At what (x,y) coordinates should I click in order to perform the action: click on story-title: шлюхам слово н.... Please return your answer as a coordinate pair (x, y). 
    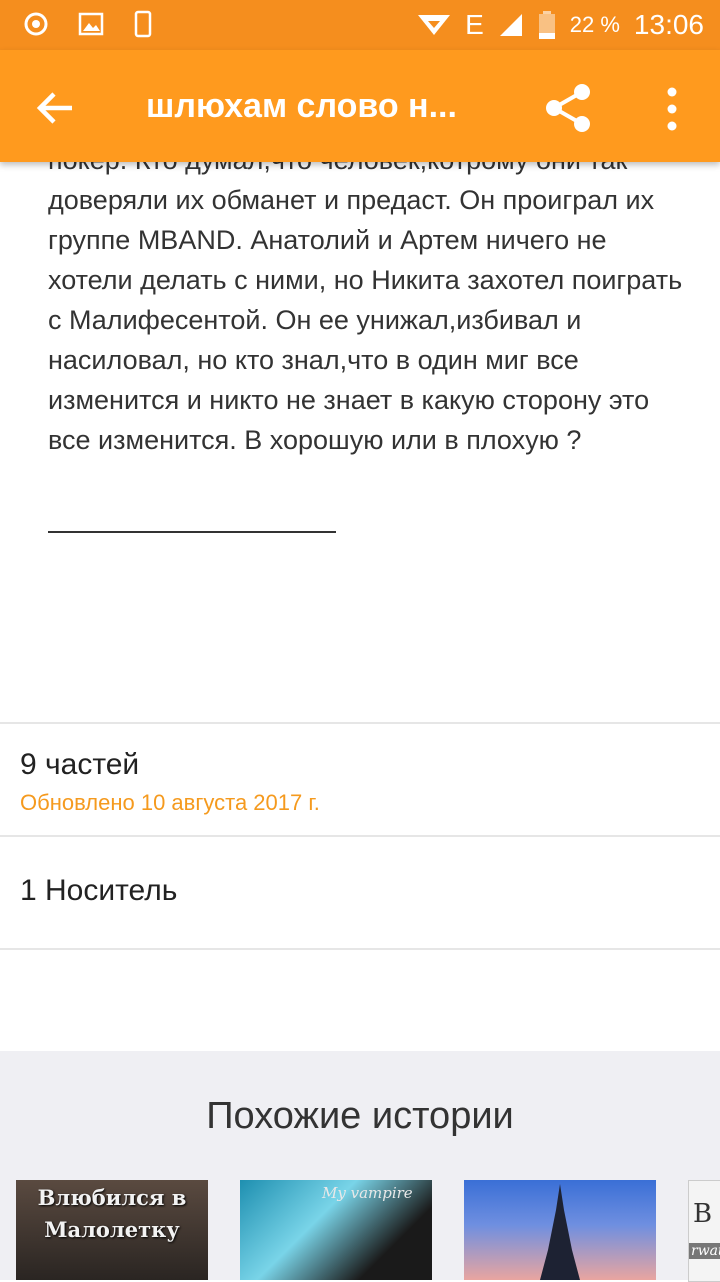
    Looking at the image, I should click on (301, 106).